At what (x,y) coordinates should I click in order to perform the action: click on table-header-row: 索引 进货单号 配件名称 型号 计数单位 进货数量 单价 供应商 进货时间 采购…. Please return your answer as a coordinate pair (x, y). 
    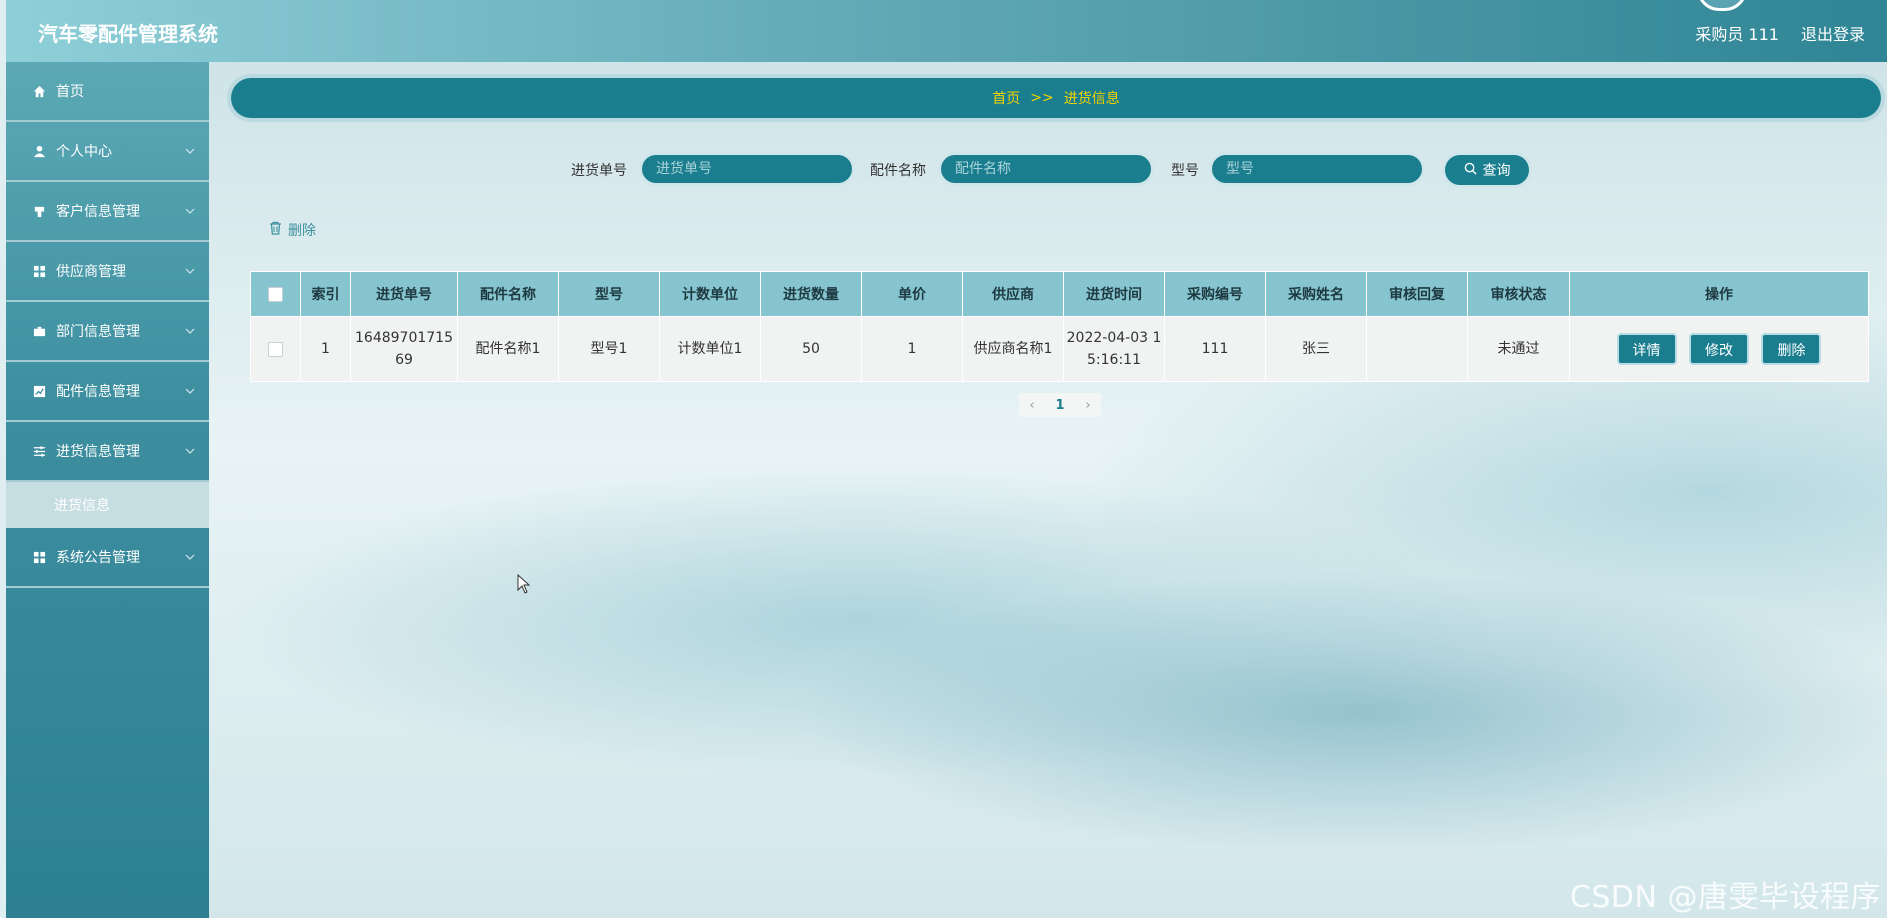
    Looking at the image, I should click on (1059, 294).